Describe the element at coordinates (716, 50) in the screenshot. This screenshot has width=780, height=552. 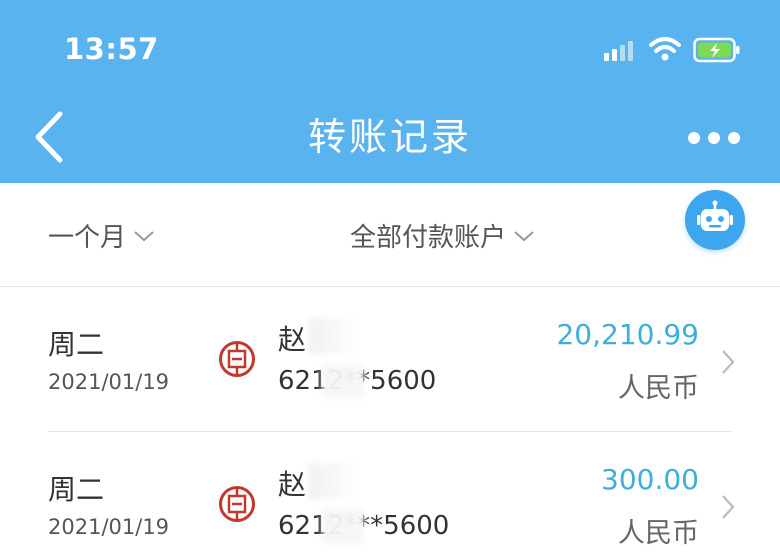
I see `battery-icon` at that location.